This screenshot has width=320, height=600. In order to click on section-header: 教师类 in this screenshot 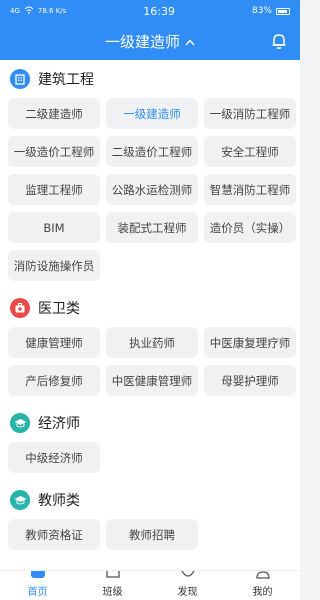, I will do `click(150, 500)`.